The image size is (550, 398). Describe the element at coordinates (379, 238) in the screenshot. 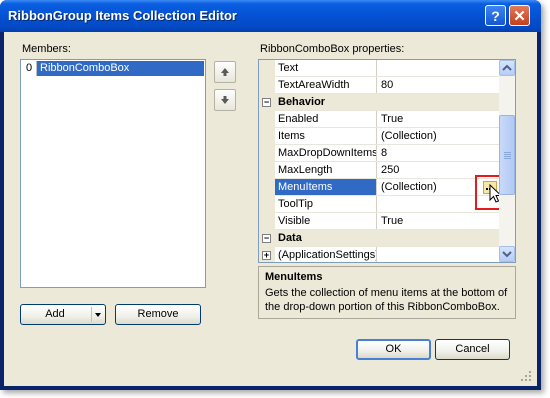

I see `category-row: − Data` at that location.